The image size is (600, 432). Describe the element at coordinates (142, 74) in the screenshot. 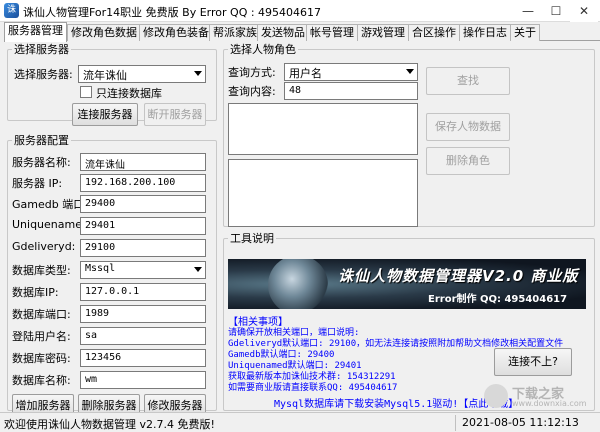

I see `server-select: 流年诛仙` at that location.